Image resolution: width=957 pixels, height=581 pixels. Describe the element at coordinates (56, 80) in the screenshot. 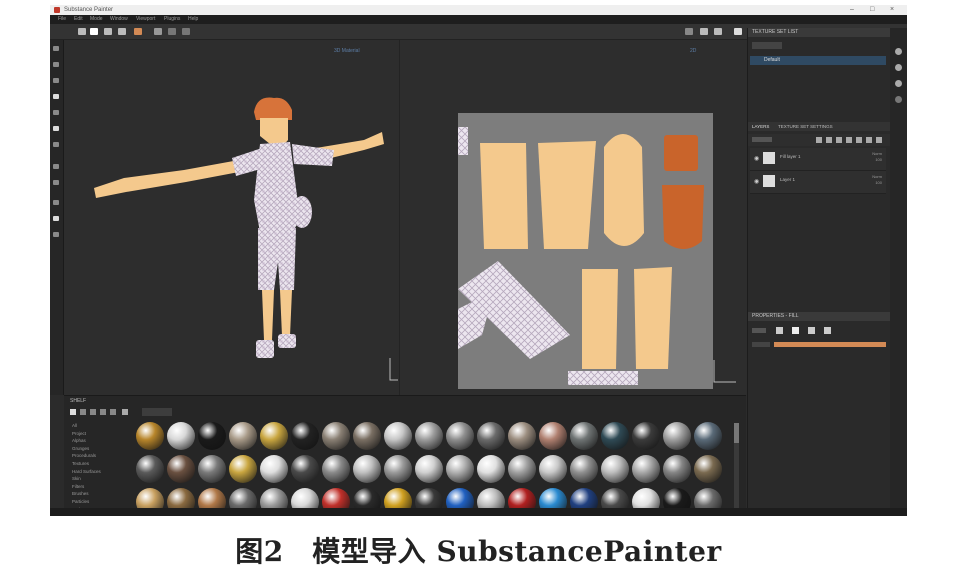

I see `projection-tool-icon` at that location.